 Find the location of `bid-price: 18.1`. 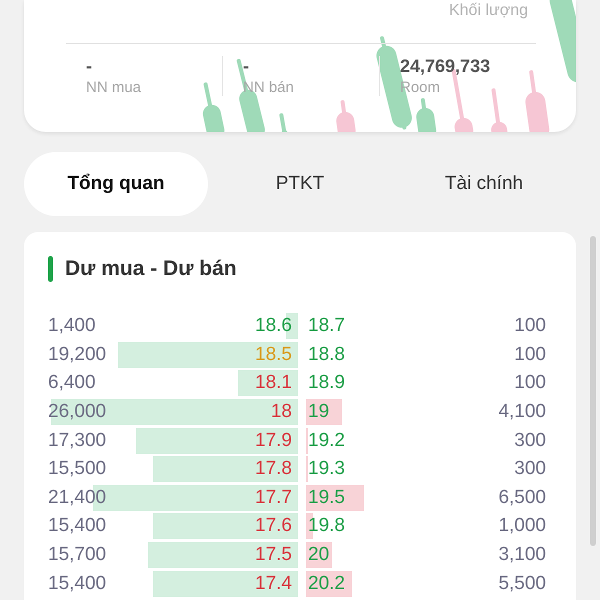

bid-price: 18.1 is located at coordinates (273, 383).